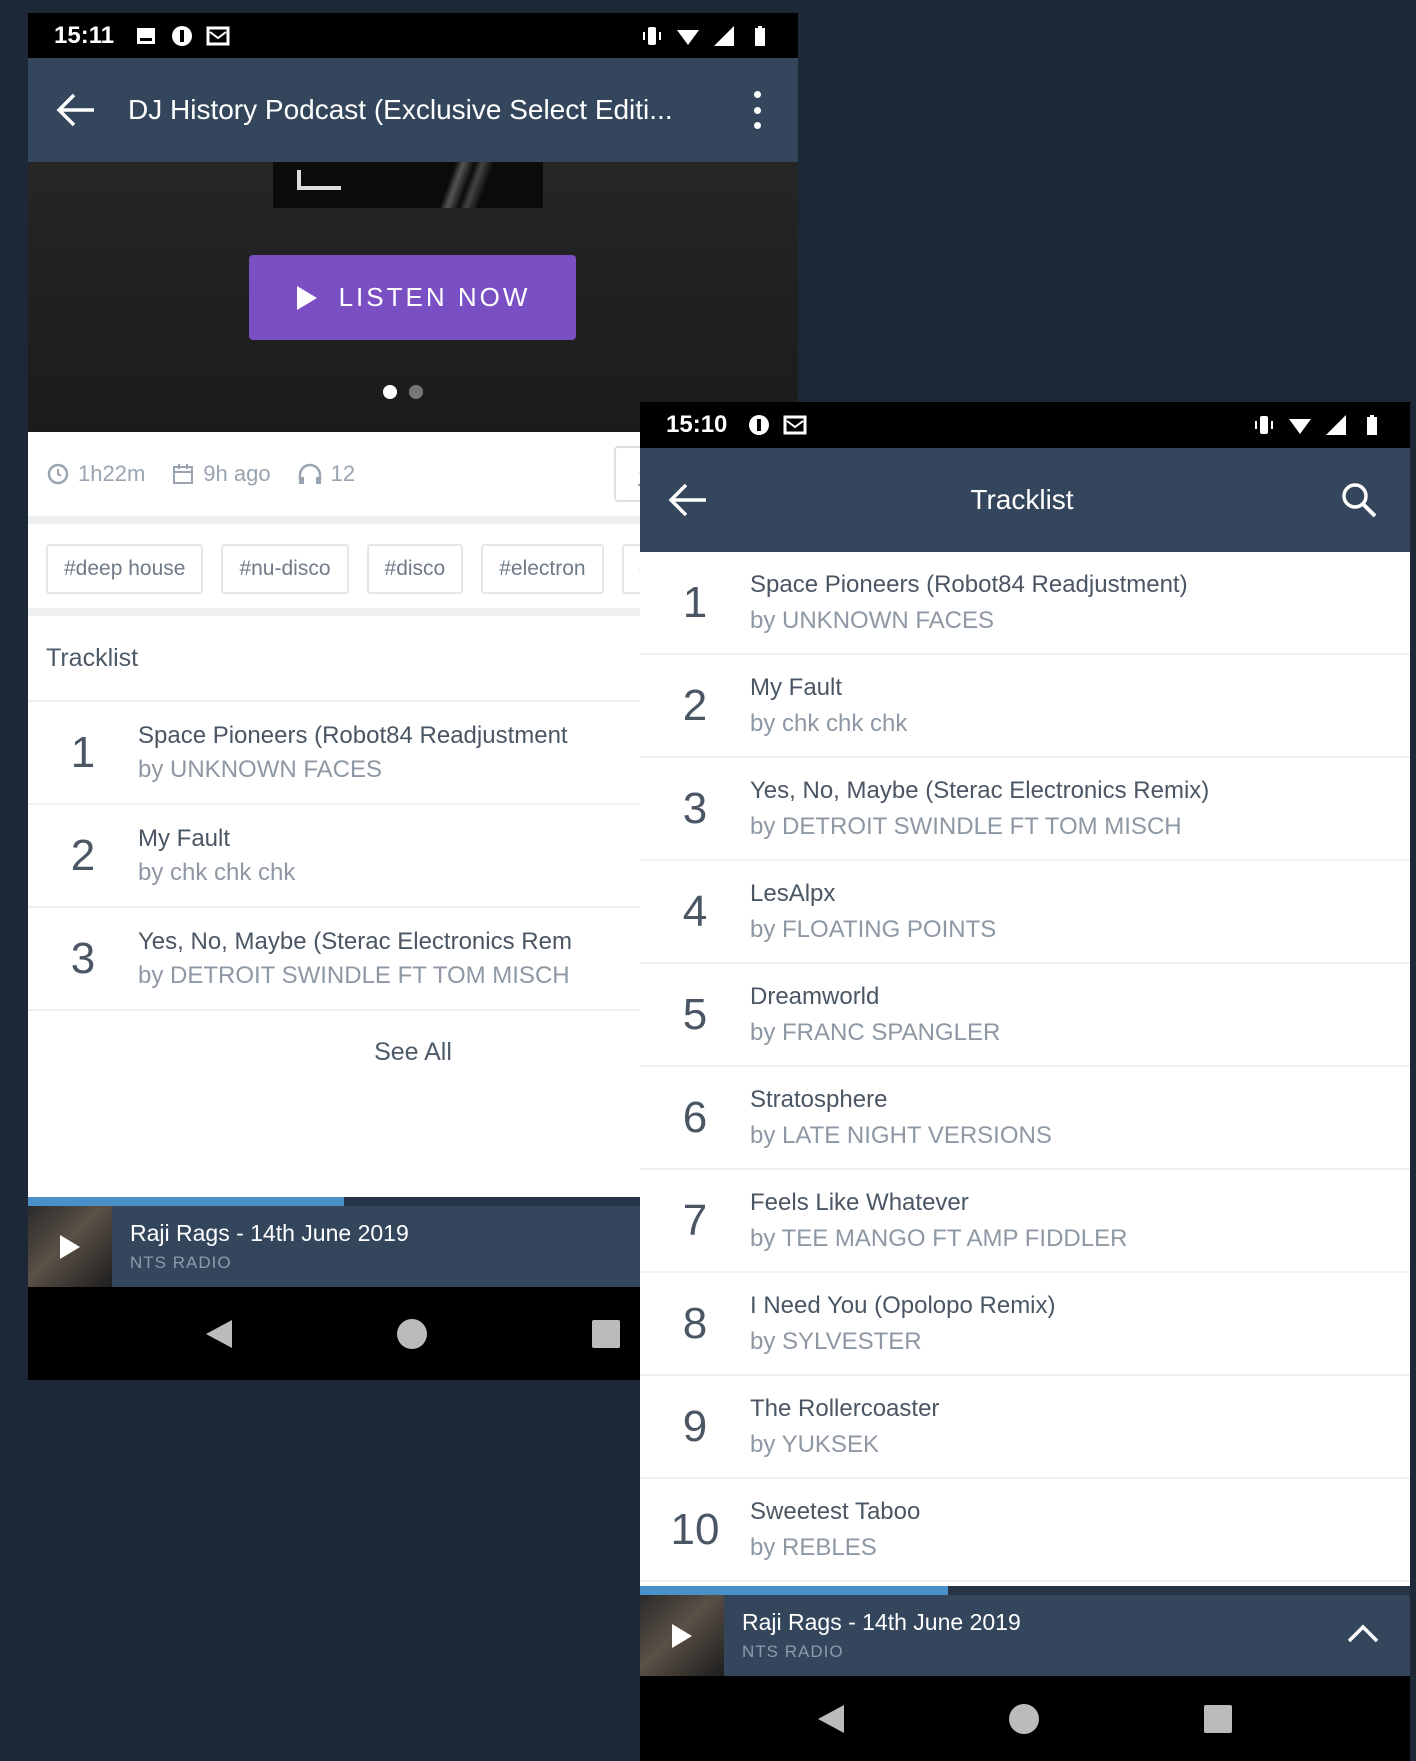 The image size is (1416, 1761). Describe the element at coordinates (757, 110) in the screenshot. I see `overflow-menu-button` at that location.